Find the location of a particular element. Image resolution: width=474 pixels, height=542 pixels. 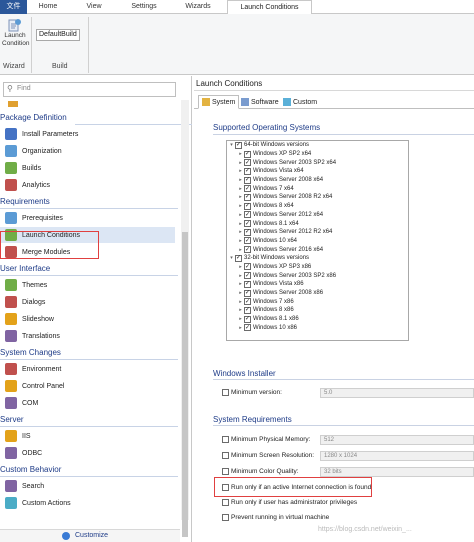

os-item-row: ▸ ✓ Windows 10 x64 is located at coordinates (317, 241).